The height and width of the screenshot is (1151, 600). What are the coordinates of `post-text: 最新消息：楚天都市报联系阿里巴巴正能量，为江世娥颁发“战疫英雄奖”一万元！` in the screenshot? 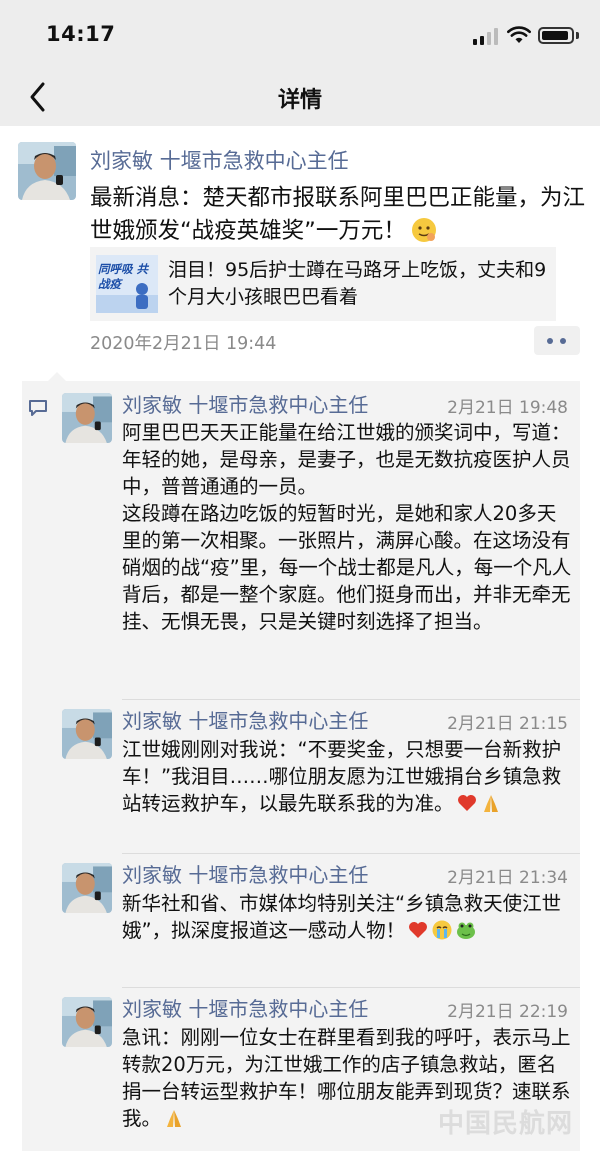 It's located at (340, 215).